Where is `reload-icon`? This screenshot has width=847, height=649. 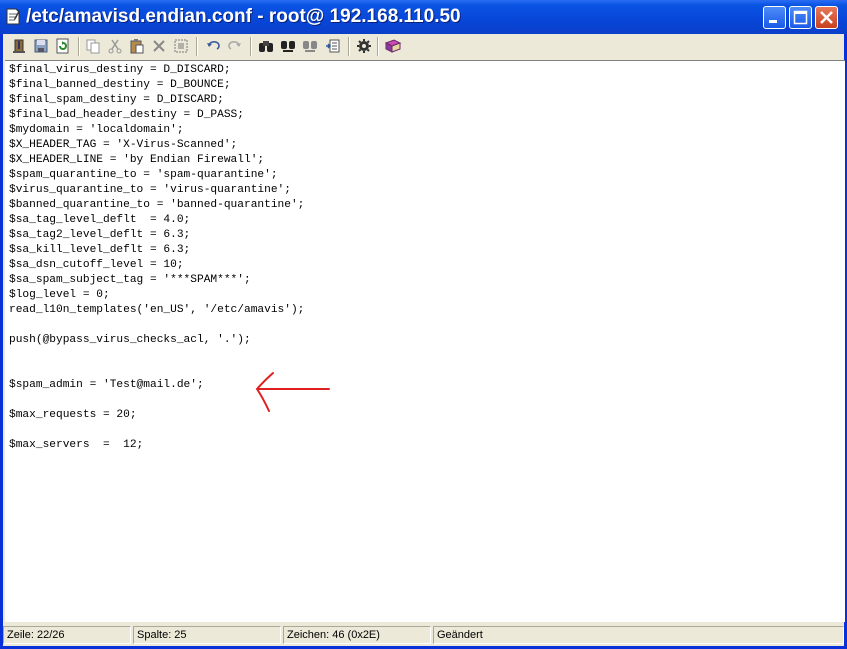 reload-icon is located at coordinates (62, 46).